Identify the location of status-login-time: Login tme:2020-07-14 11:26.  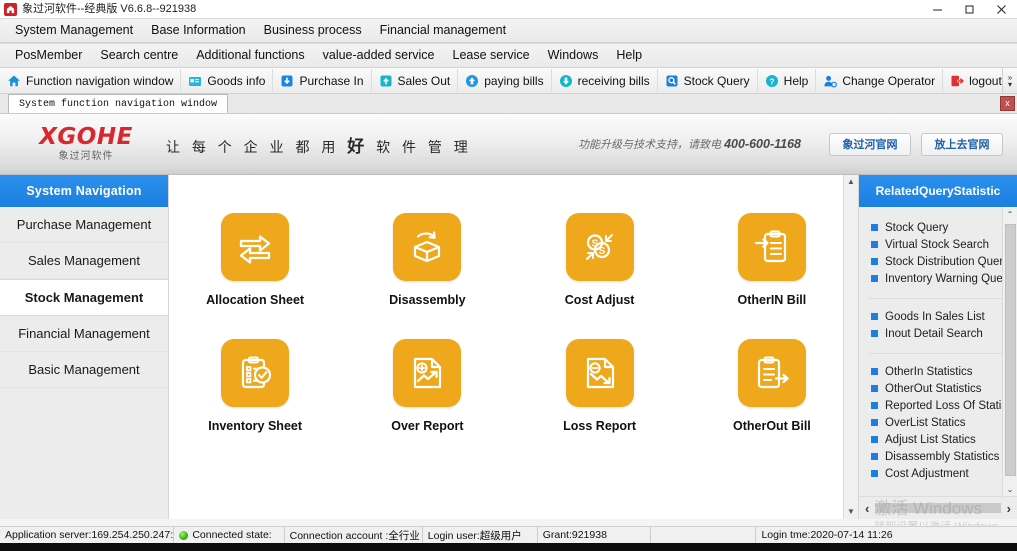
(886, 535).